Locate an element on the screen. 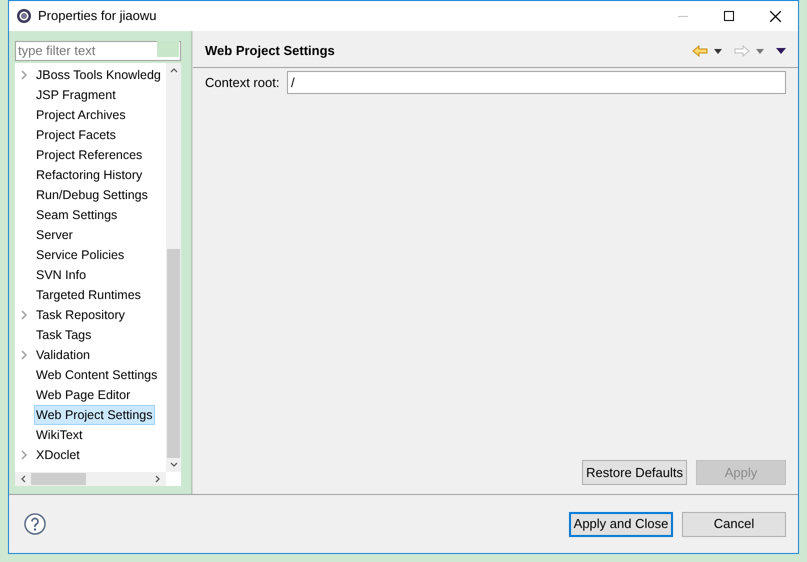 The image size is (807, 562). dialog-button: Cancel is located at coordinates (734, 524).